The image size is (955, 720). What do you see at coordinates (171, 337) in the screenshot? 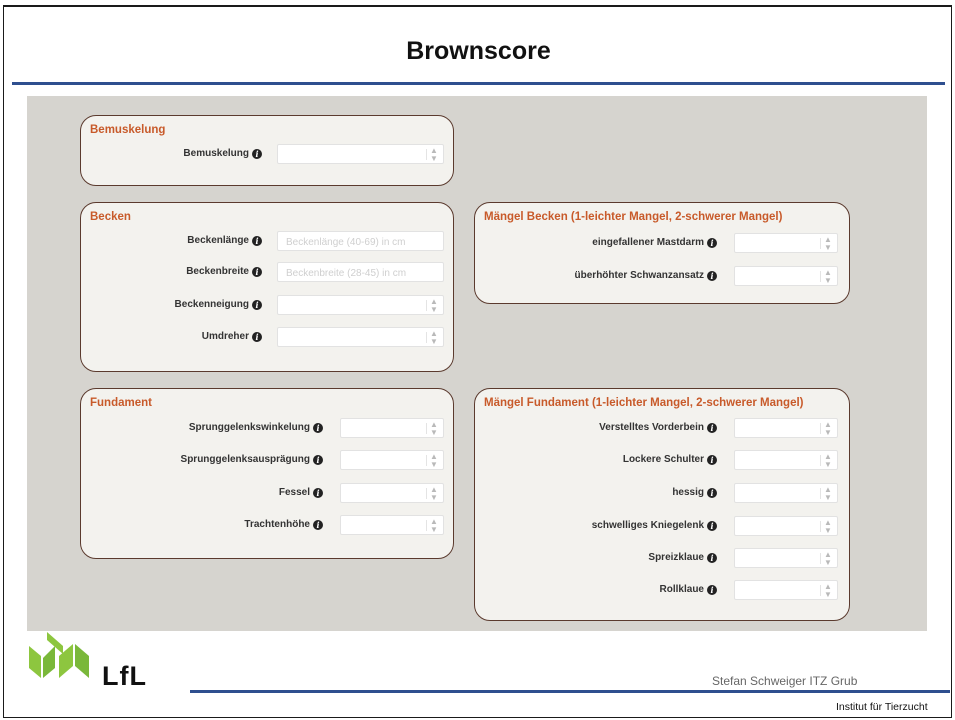
I see `field-row: Umdreher i` at bounding box center [171, 337].